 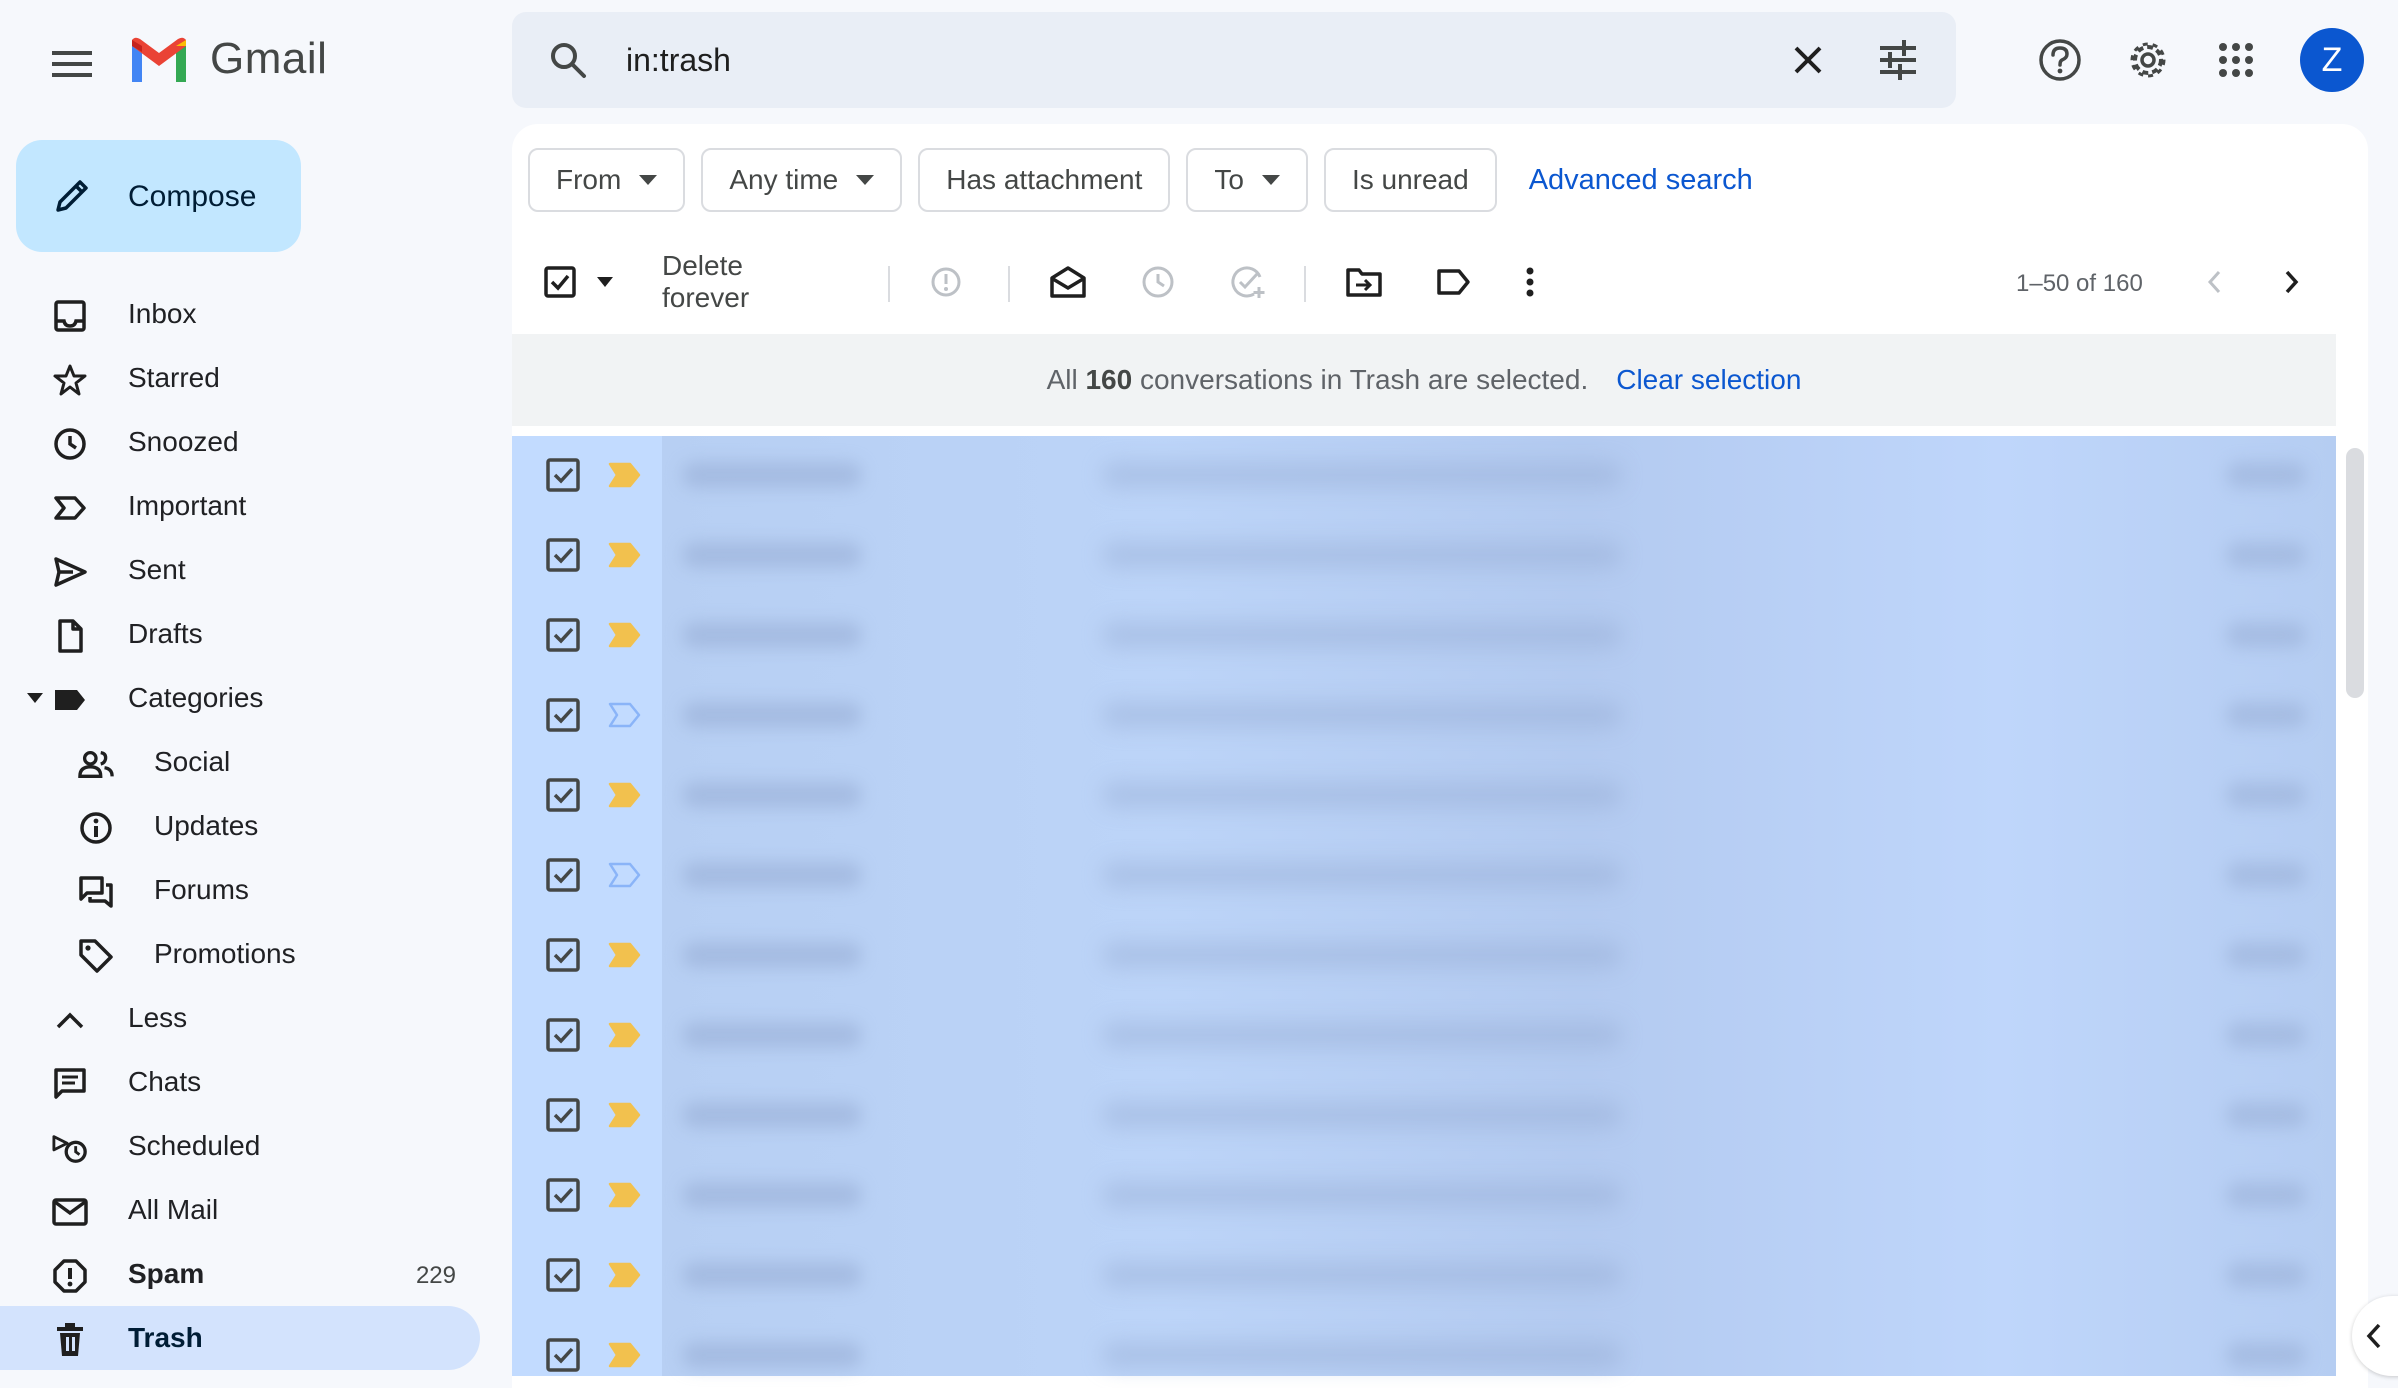 I want to click on add-to-tasks-button, so click(x=1248, y=282).